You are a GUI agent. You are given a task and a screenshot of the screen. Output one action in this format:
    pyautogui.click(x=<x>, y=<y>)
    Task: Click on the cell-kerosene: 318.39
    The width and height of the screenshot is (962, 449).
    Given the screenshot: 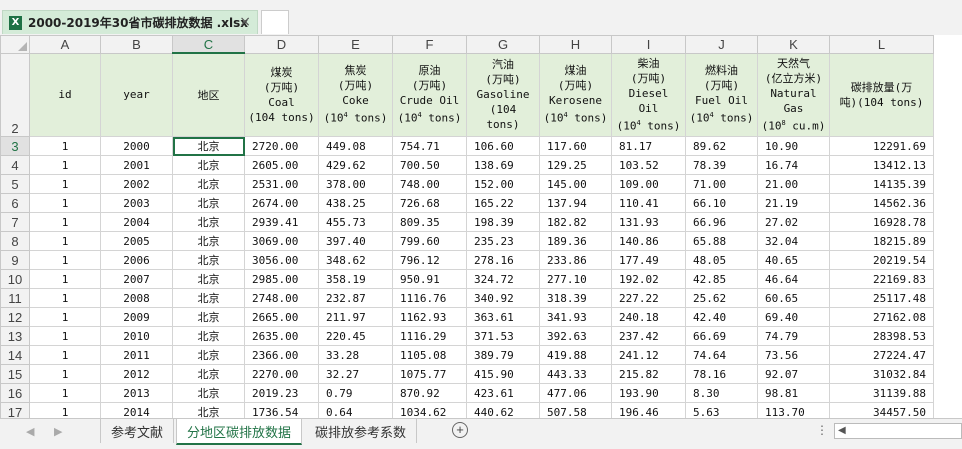 What is the action you would take?
    pyautogui.click(x=575, y=298)
    